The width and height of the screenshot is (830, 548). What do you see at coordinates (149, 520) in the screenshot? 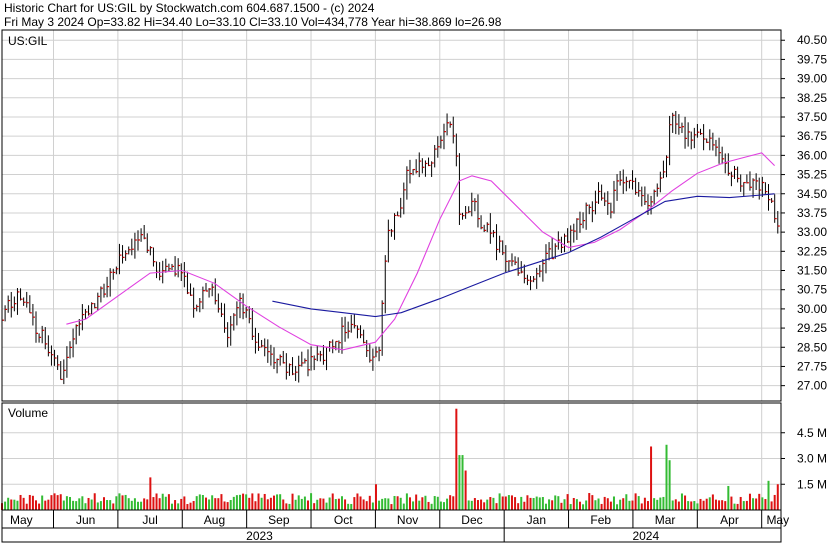
I see `month-label: Jul` at bounding box center [149, 520].